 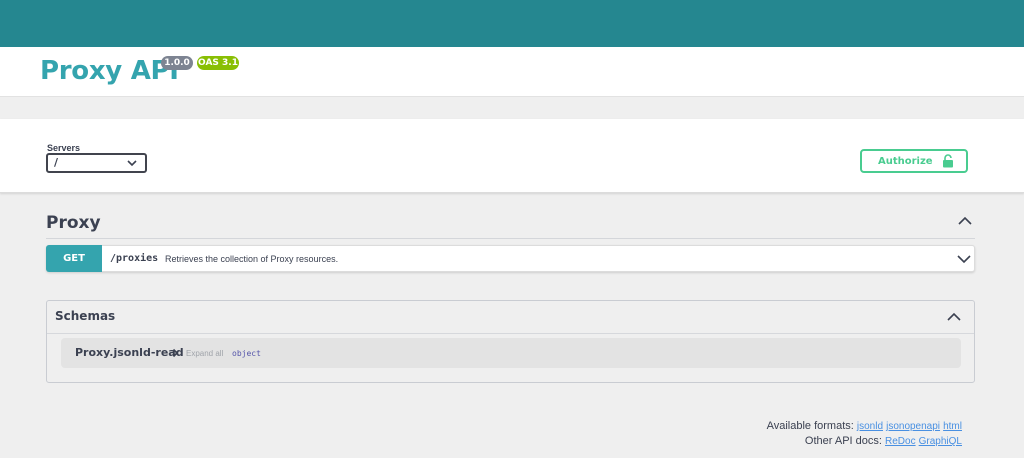 What do you see at coordinates (246, 353) in the screenshot?
I see `schema-type: object` at bounding box center [246, 353].